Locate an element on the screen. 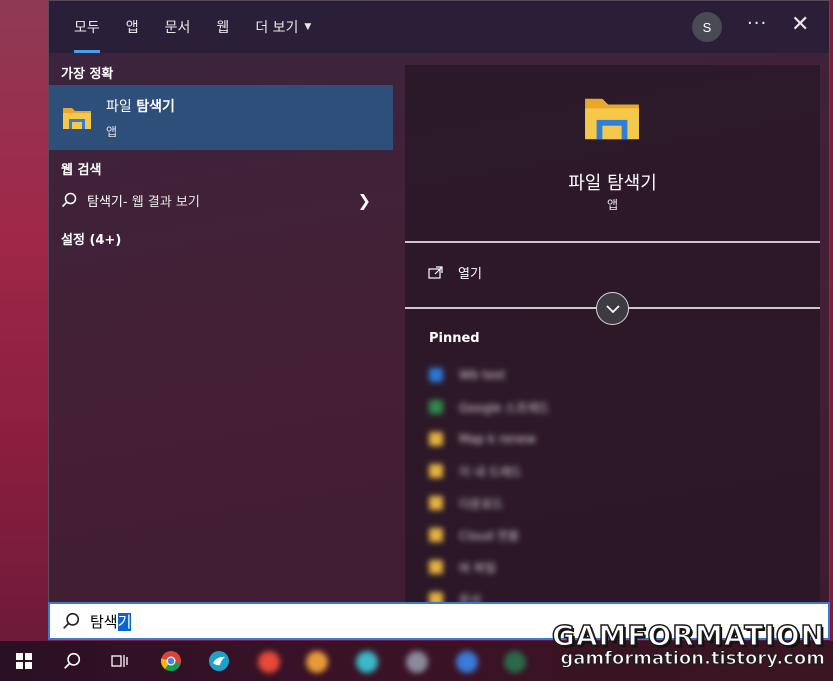 The height and width of the screenshot is (681, 833). pinned-item: 바 파일 is located at coordinates (487, 567).